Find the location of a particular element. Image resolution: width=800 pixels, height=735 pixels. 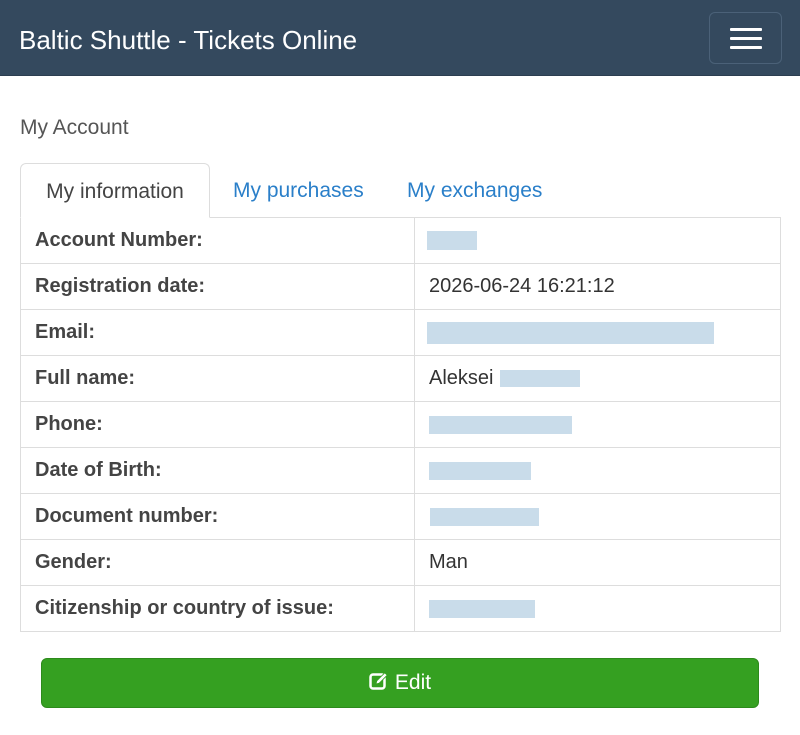

table-row: Account Number: is located at coordinates (400, 240).